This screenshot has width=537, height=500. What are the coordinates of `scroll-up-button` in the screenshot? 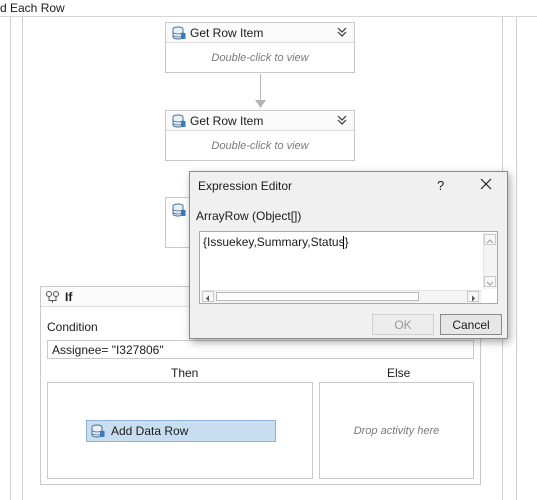 It's located at (490, 239).